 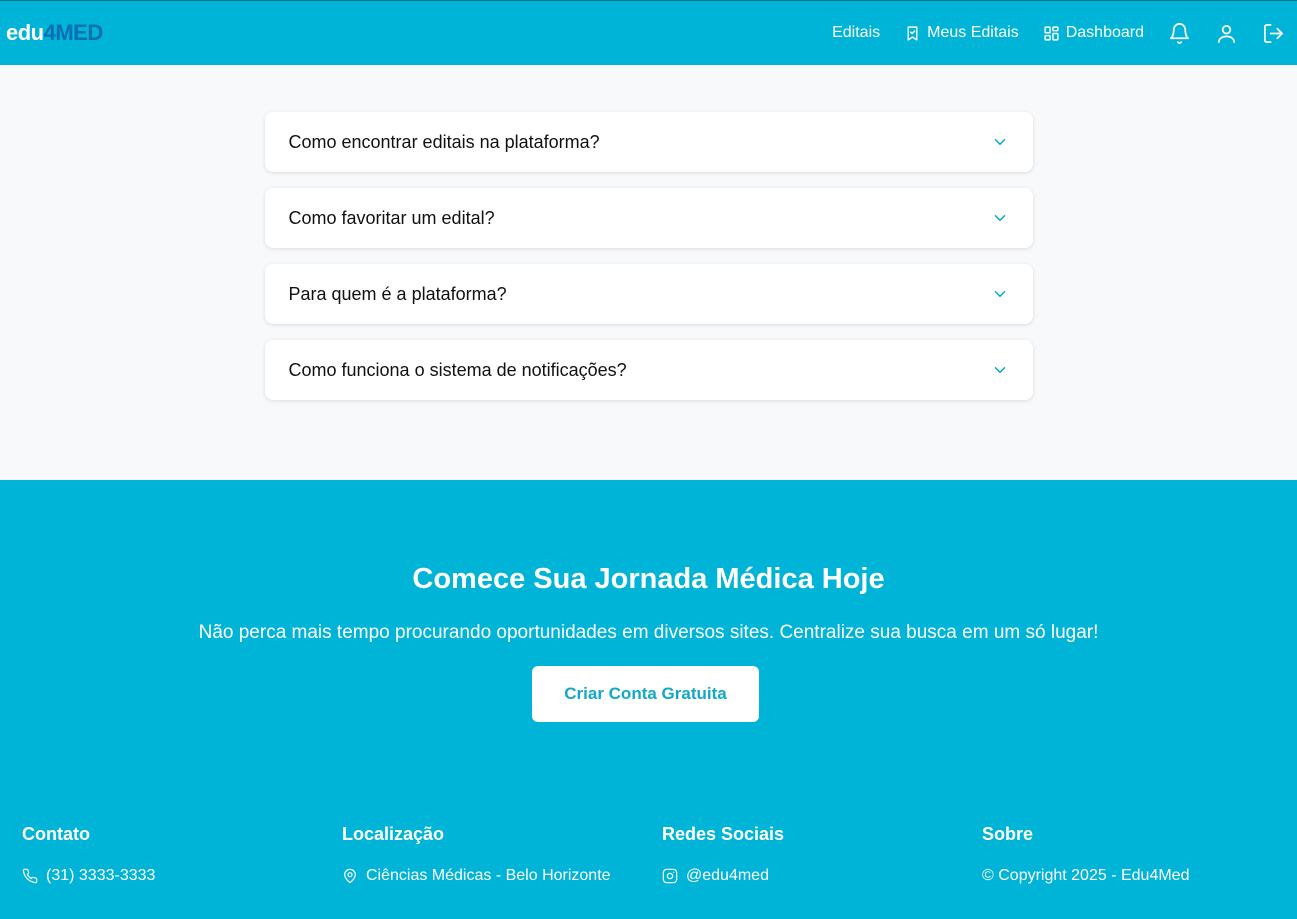 What do you see at coordinates (397, 293) in the screenshot?
I see `faq-question: Para quem é a plataforma?` at bounding box center [397, 293].